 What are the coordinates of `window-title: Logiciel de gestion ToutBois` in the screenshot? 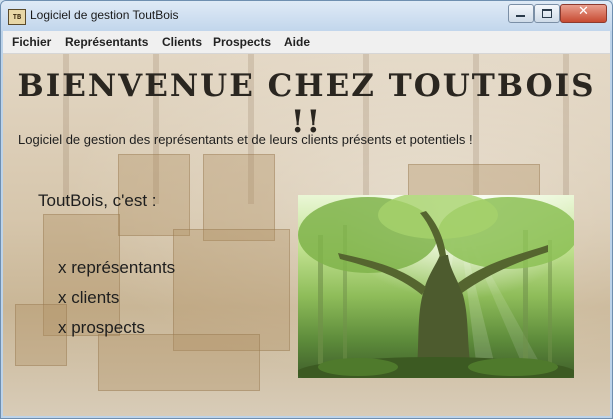 It's located at (104, 15).